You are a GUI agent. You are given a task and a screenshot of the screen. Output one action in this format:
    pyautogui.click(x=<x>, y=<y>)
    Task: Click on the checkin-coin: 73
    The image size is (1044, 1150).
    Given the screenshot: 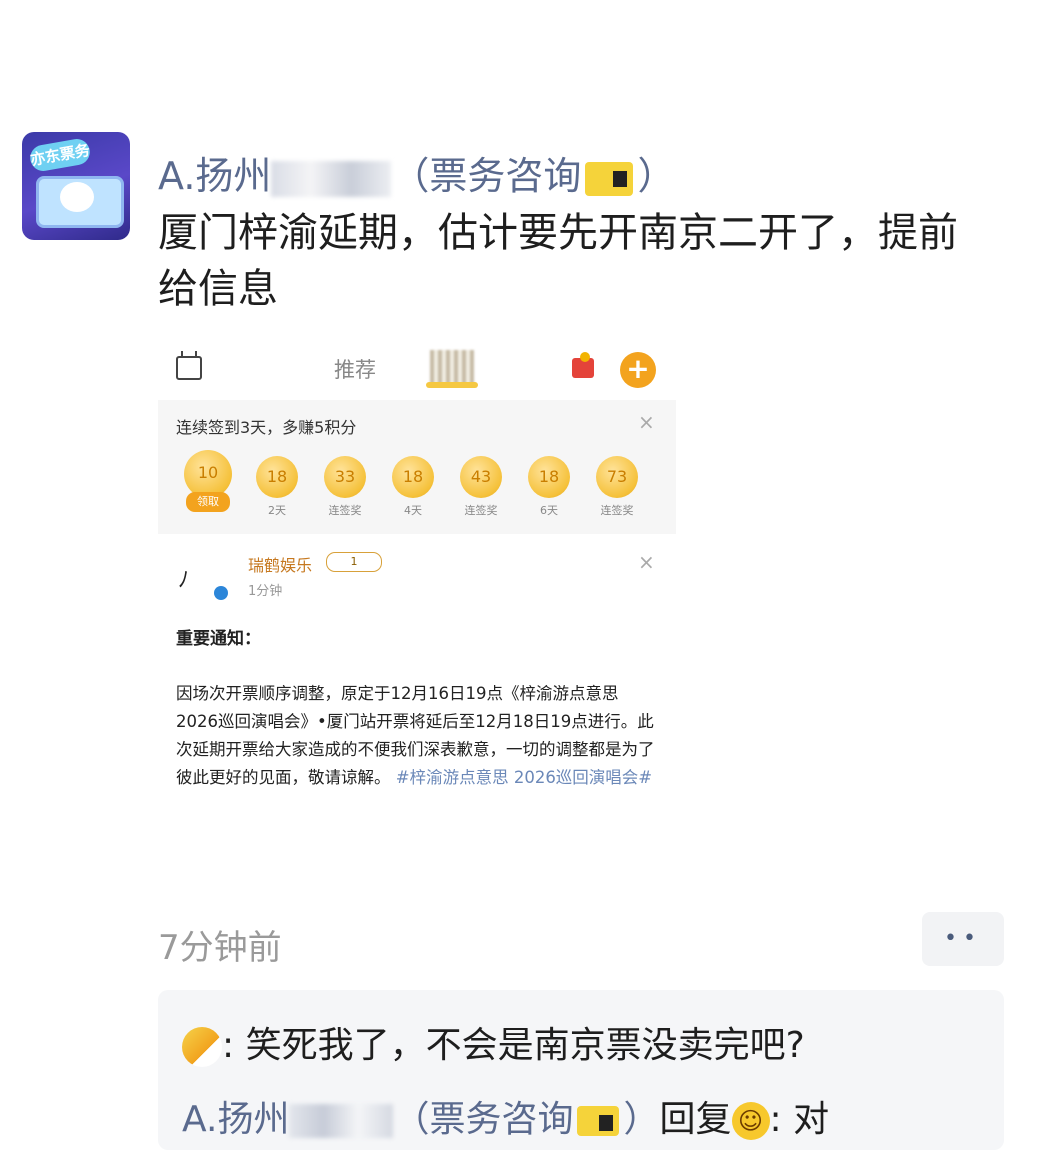 What is the action you would take?
    pyautogui.click(x=617, y=477)
    